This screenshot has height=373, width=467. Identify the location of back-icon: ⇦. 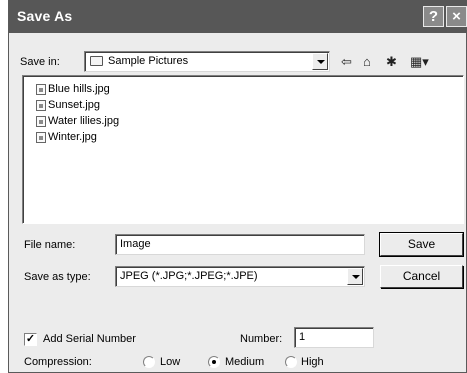
(346, 61).